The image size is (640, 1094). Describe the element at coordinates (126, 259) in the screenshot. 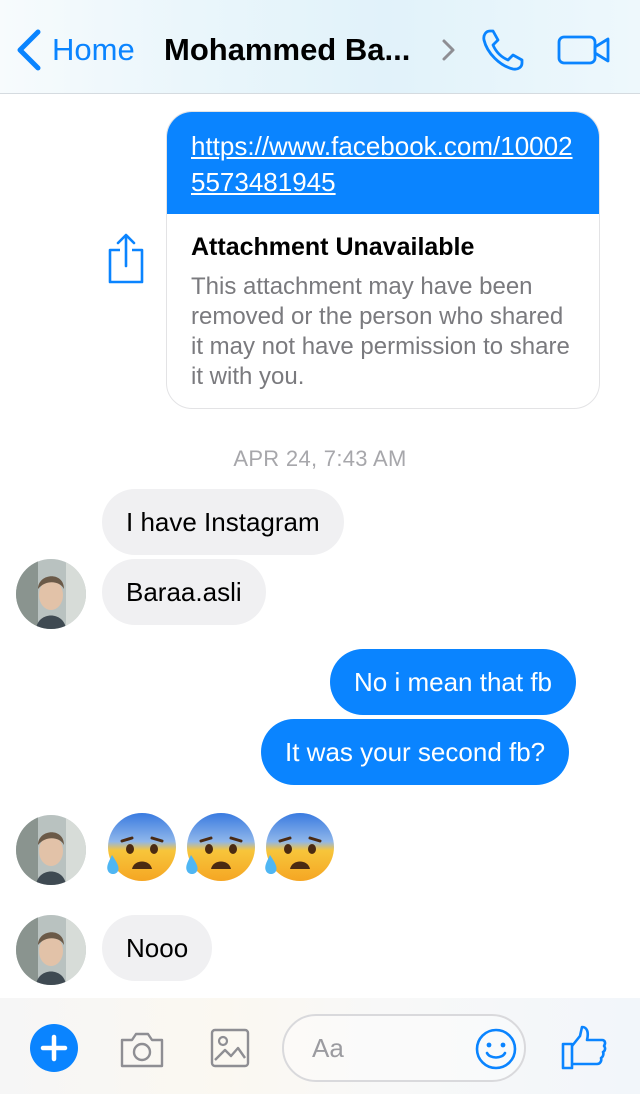

I see `share-icon` at that location.